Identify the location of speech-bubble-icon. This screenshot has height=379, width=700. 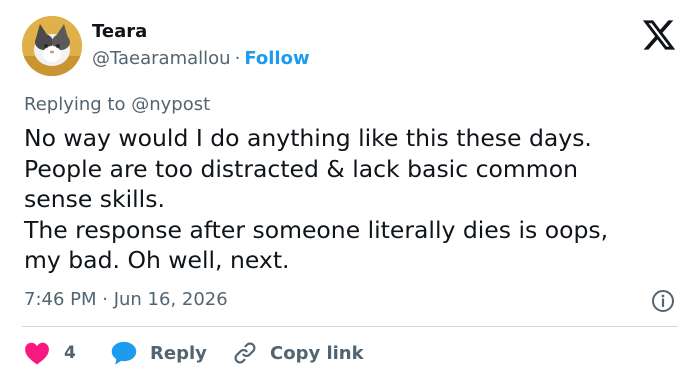
(124, 353).